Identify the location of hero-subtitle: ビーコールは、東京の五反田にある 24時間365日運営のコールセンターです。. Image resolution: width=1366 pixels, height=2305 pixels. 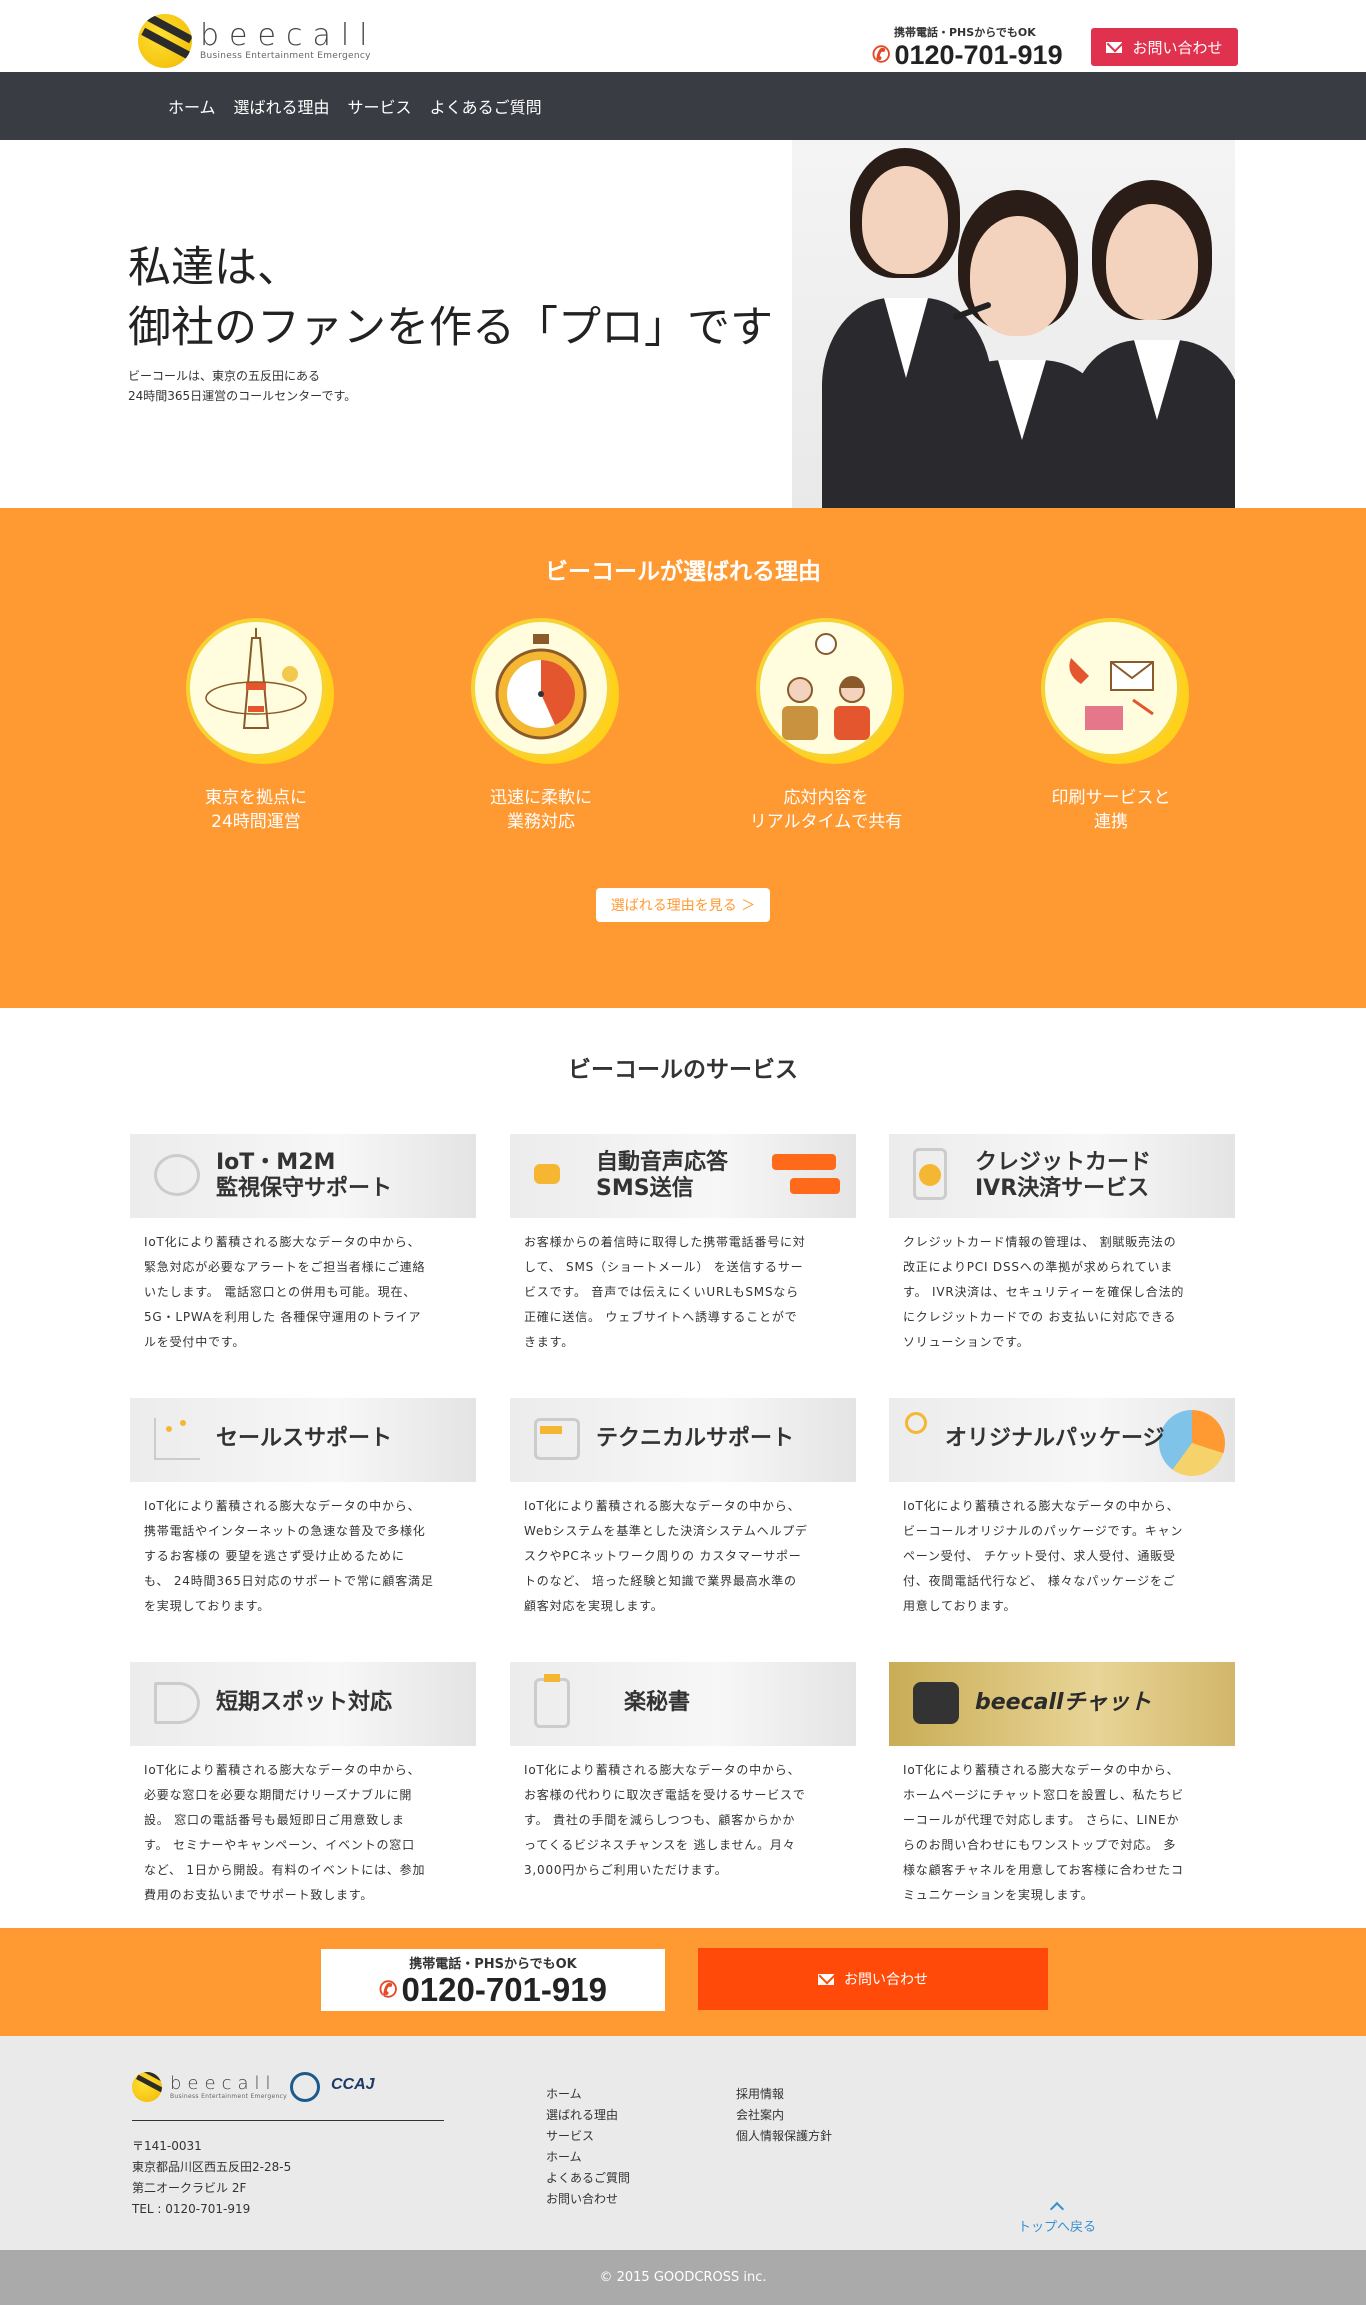
(242, 386).